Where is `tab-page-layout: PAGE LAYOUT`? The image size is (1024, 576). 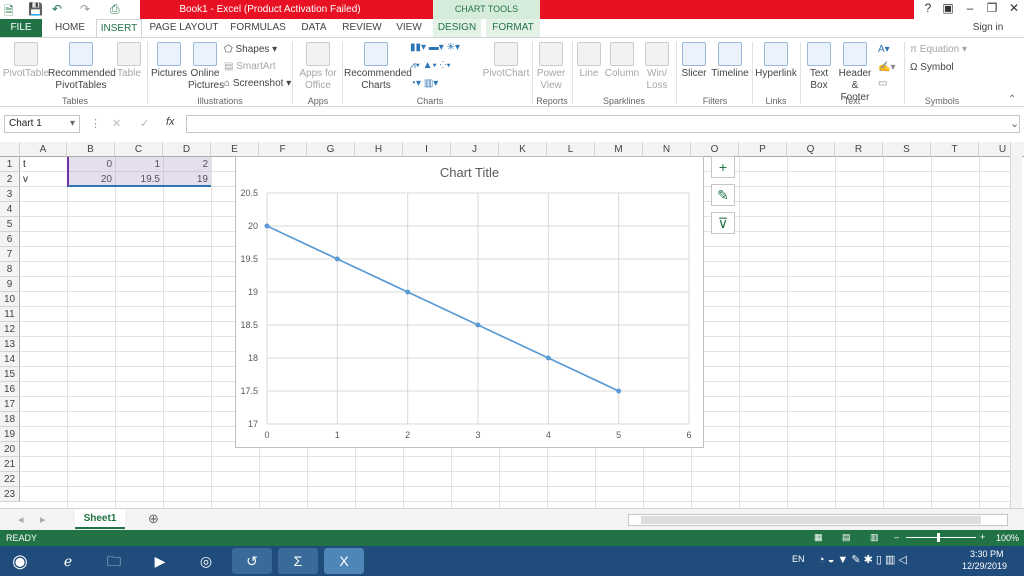
tab-page-layout: PAGE LAYOUT is located at coordinates (184, 28).